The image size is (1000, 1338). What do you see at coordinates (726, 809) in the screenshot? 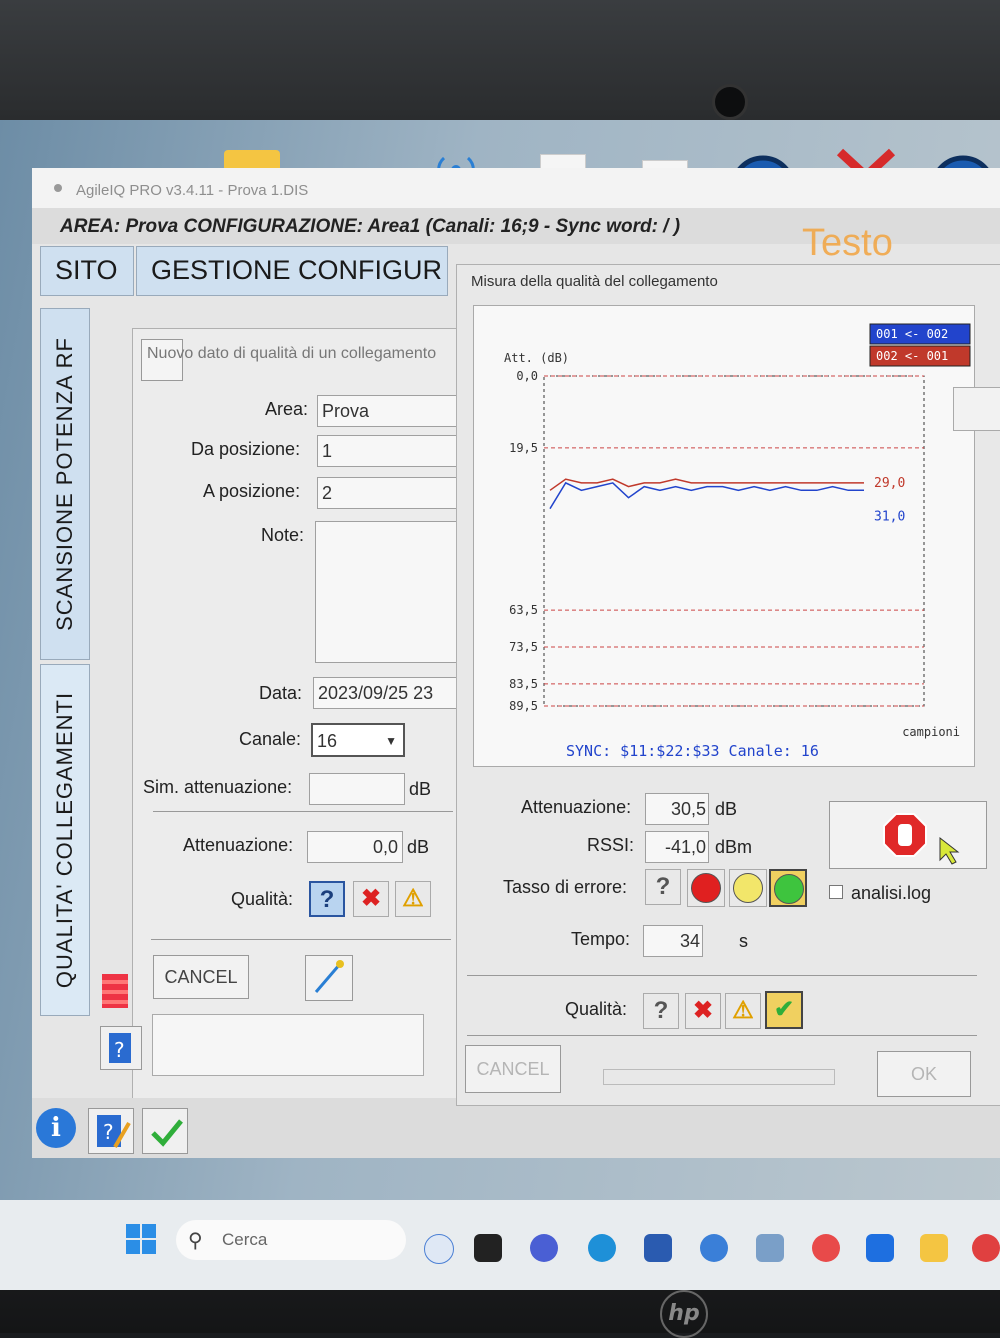
I see `right-att-unit: dB` at bounding box center [726, 809].